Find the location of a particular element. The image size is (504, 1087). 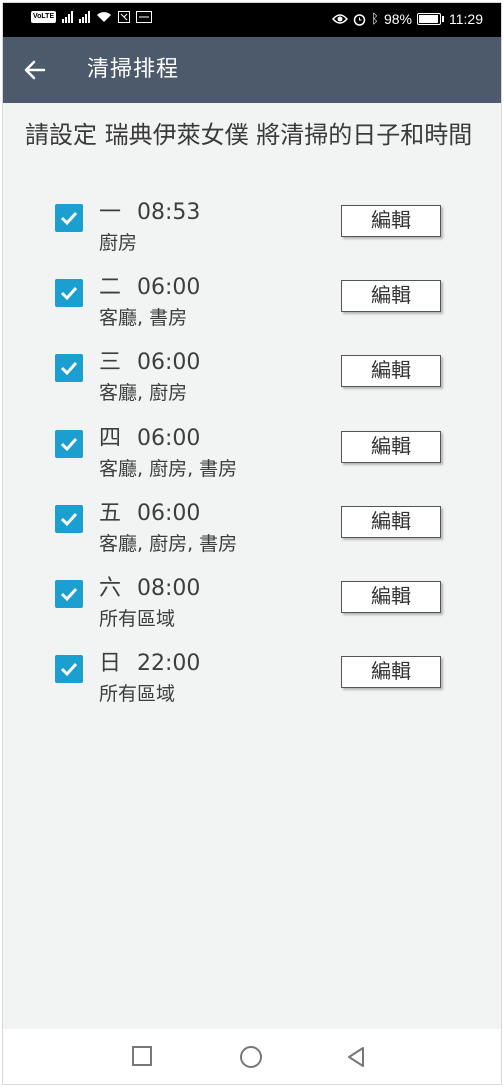

schedule-row-thu: 四 06:00 客廳, 廚房, 書房 編輯 is located at coordinates (252, 461).